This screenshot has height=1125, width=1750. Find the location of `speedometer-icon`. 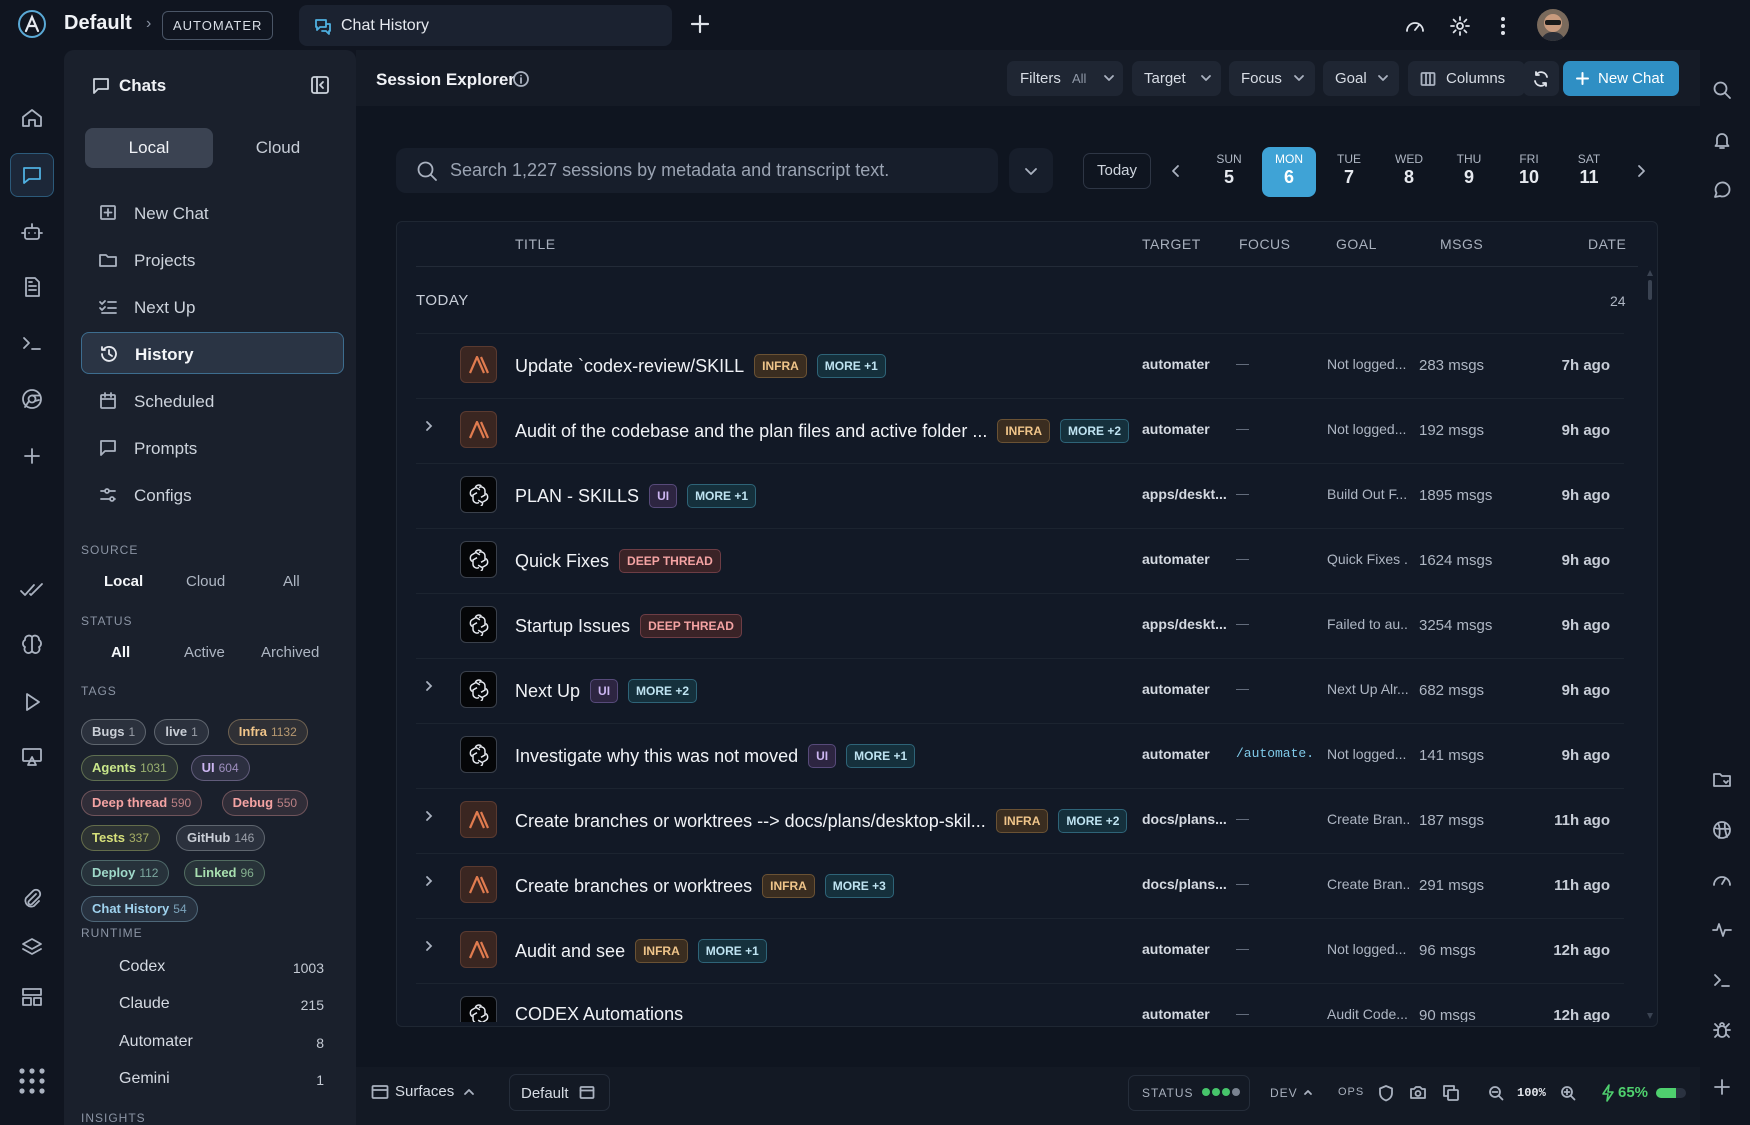

speedometer-icon is located at coordinates (1722, 880).